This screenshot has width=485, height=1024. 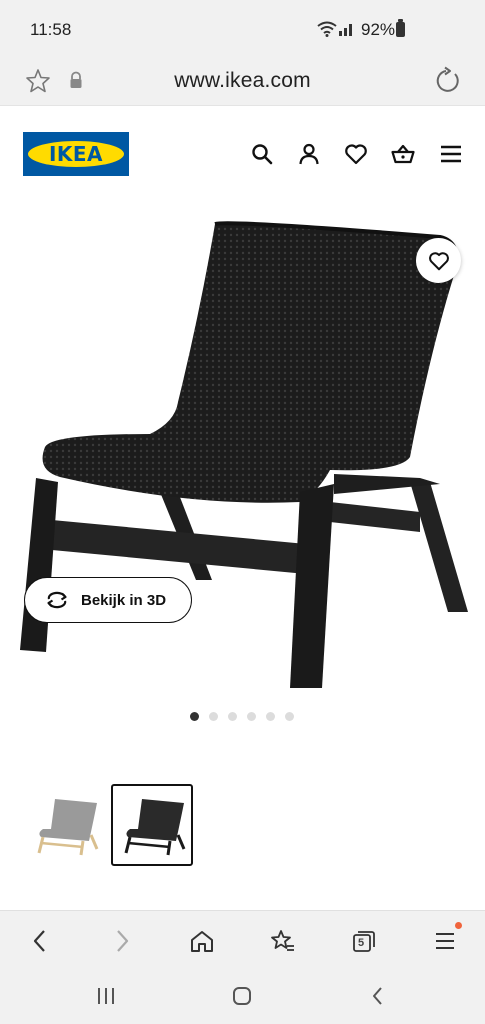 What do you see at coordinates (327, 29) in the screenshot?
I see `wifi-icon` at bounding box center [327, 29].